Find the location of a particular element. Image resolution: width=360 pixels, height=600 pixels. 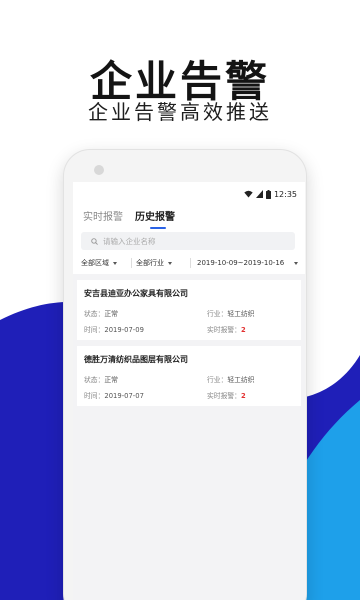

filter-bar: 全部区域 全部行业 2019-10-09~2019-10-16 is located at coordinates (190, 263).